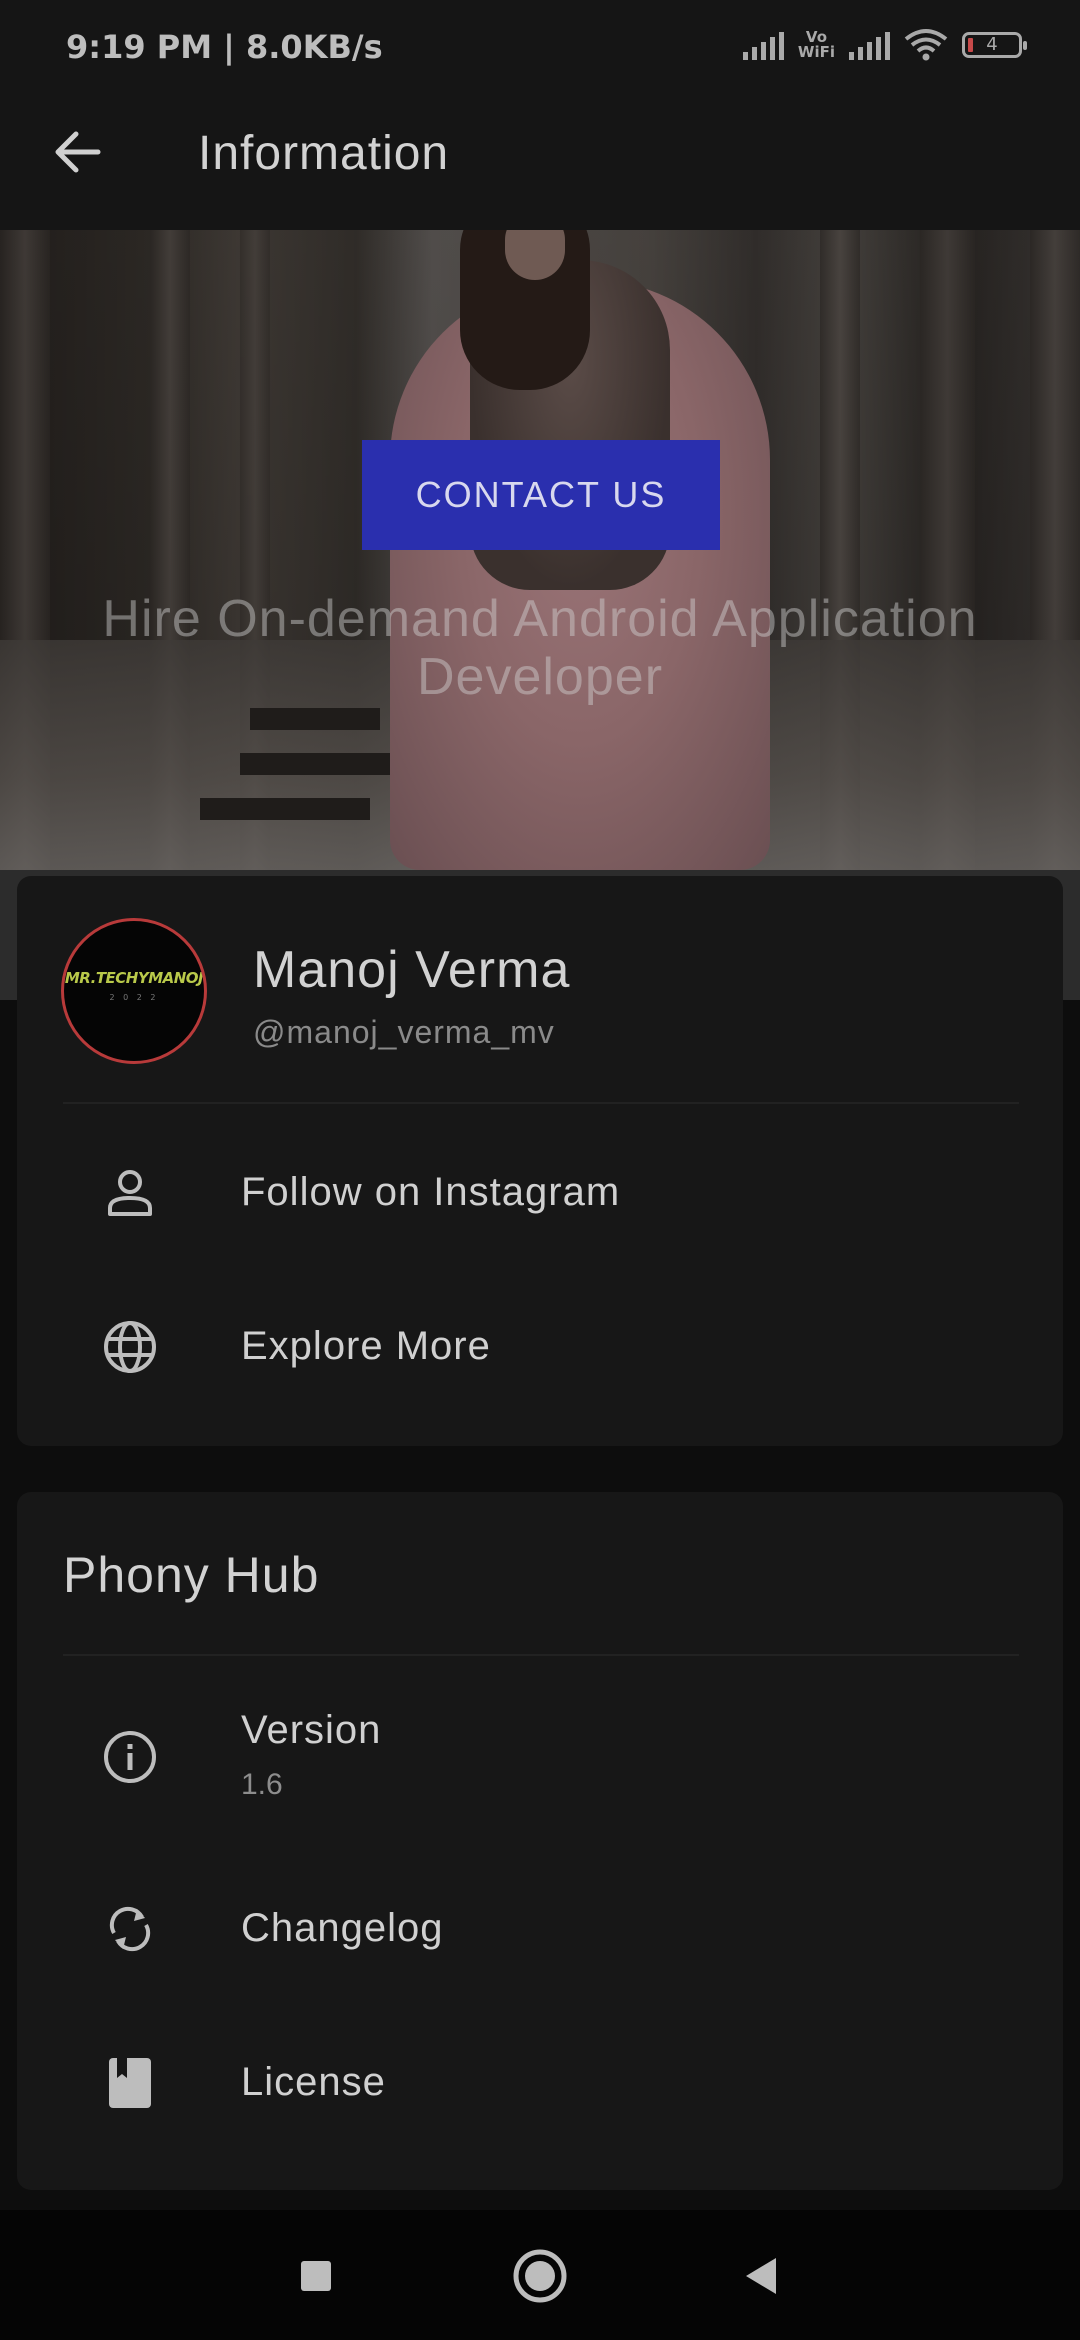  I want to click on changelog-item: Changelog, so click(540, 1929).